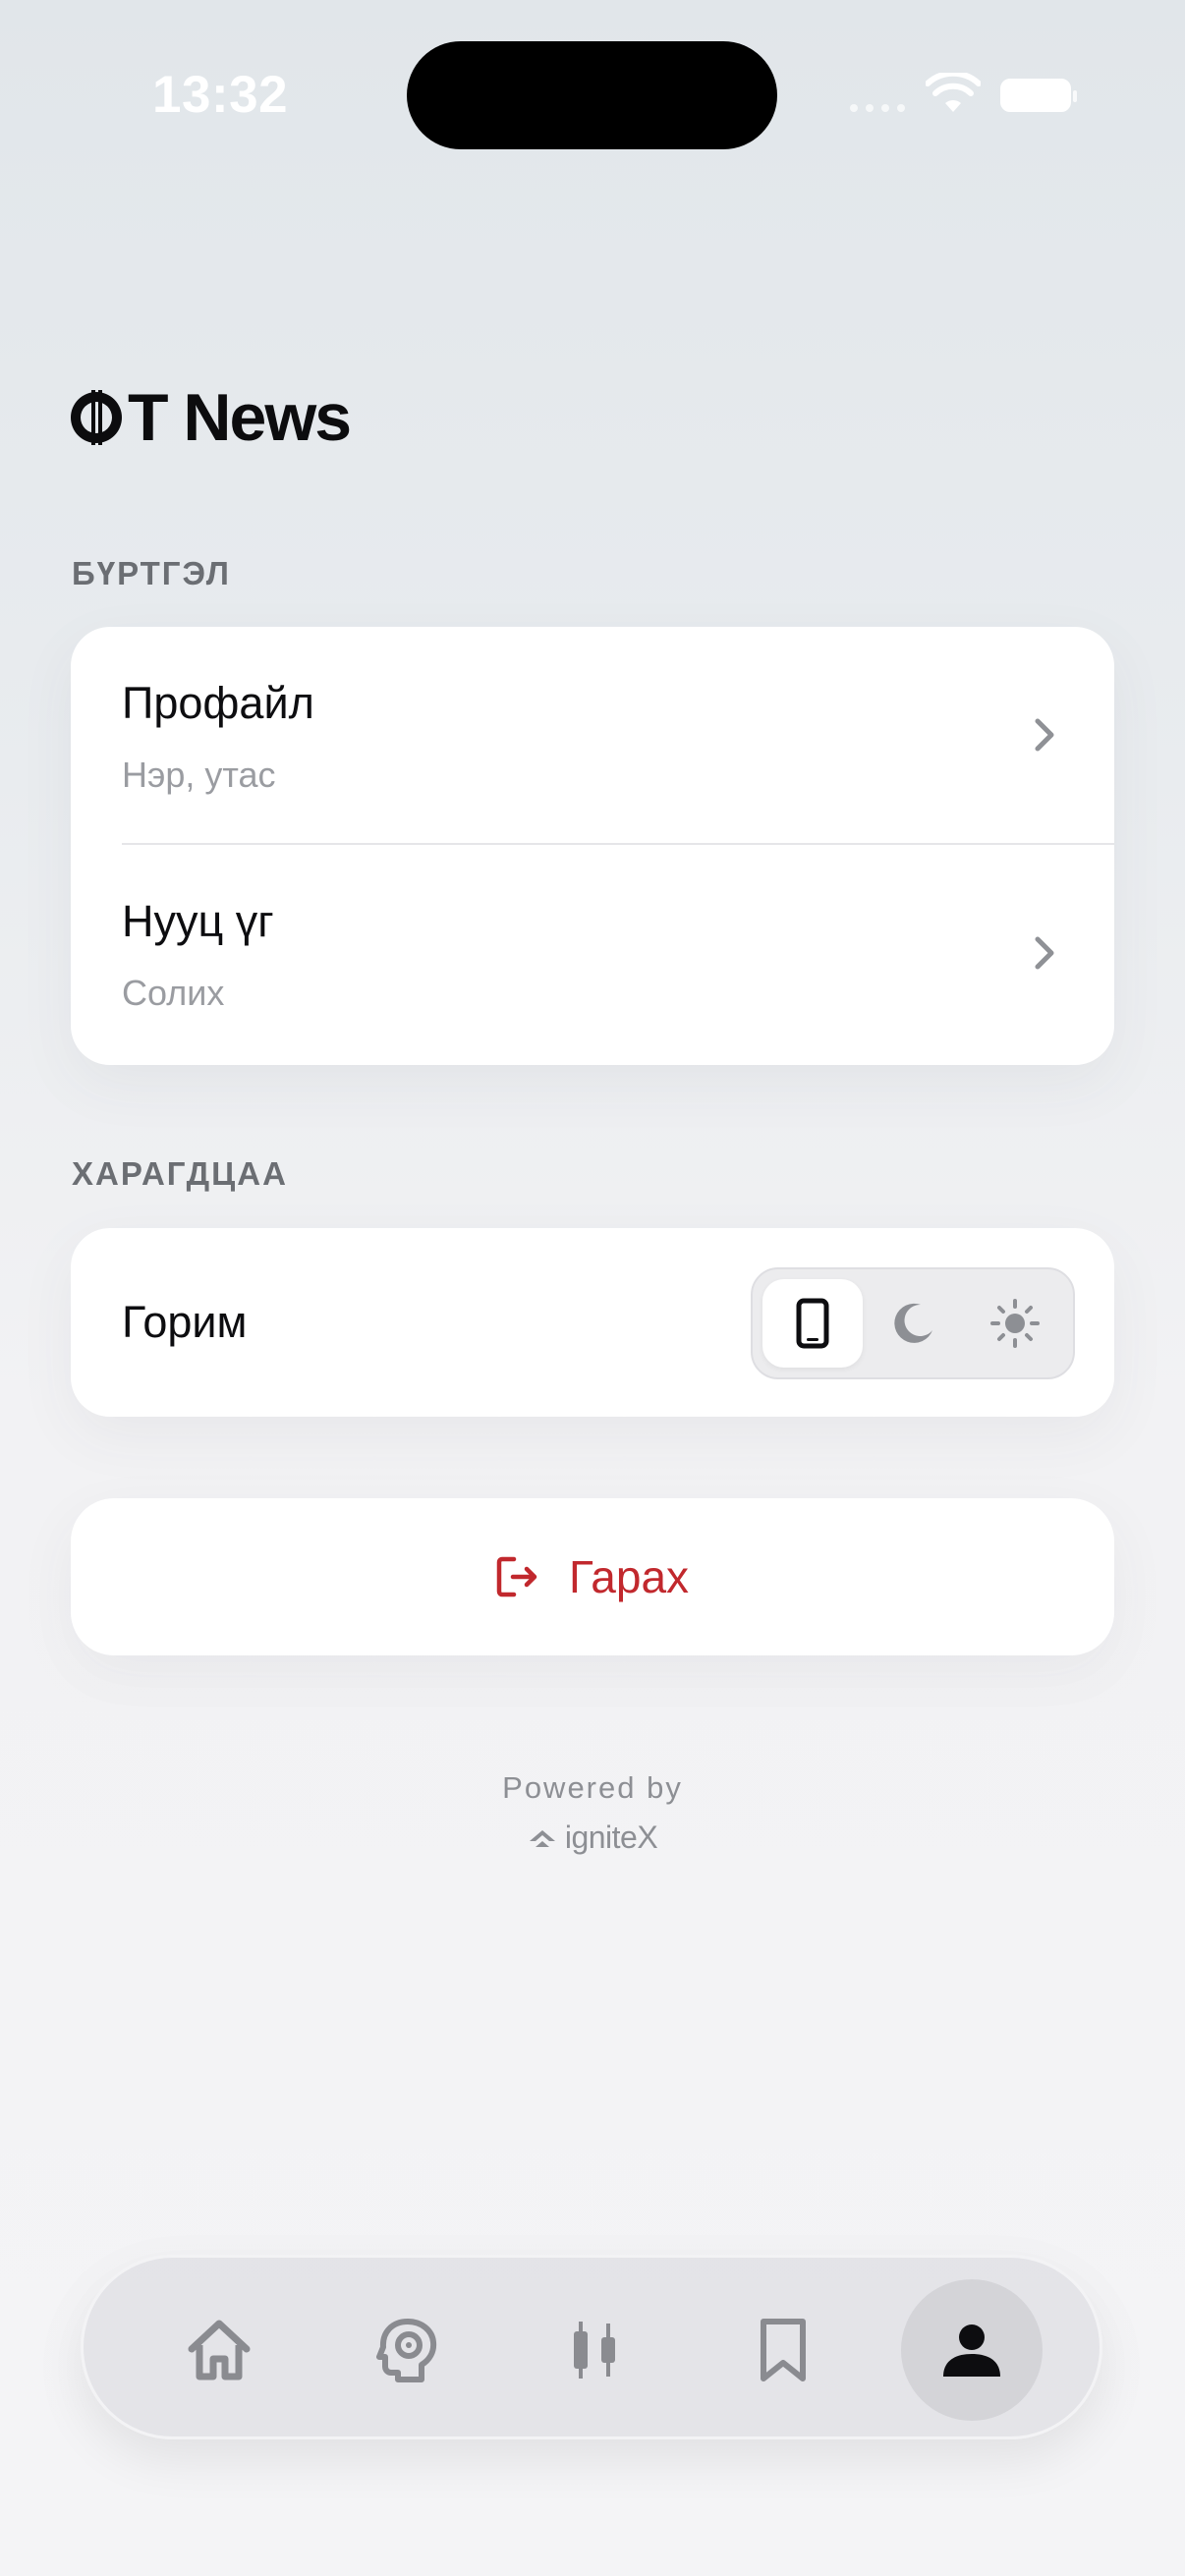 Image resolution: width=1185 pixels, height=2576 pixels. What do you see at coordinates (199, 775) in the screenshot?
I see `profile-subtitle: Нэр, утас` at bounding box center [199, 775].